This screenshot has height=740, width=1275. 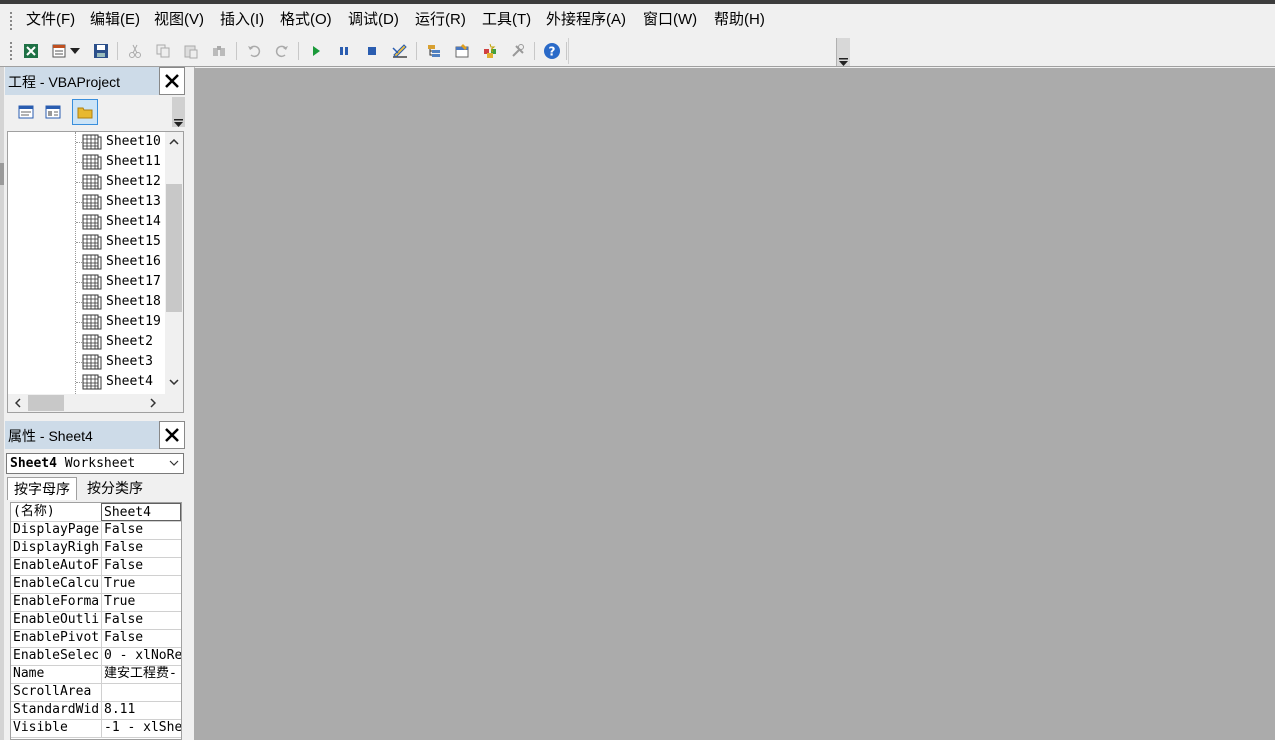 What do you see at coordinates (163, 51) in the screenshot?
I see `copy-icon` at bounding box center [163, 51].